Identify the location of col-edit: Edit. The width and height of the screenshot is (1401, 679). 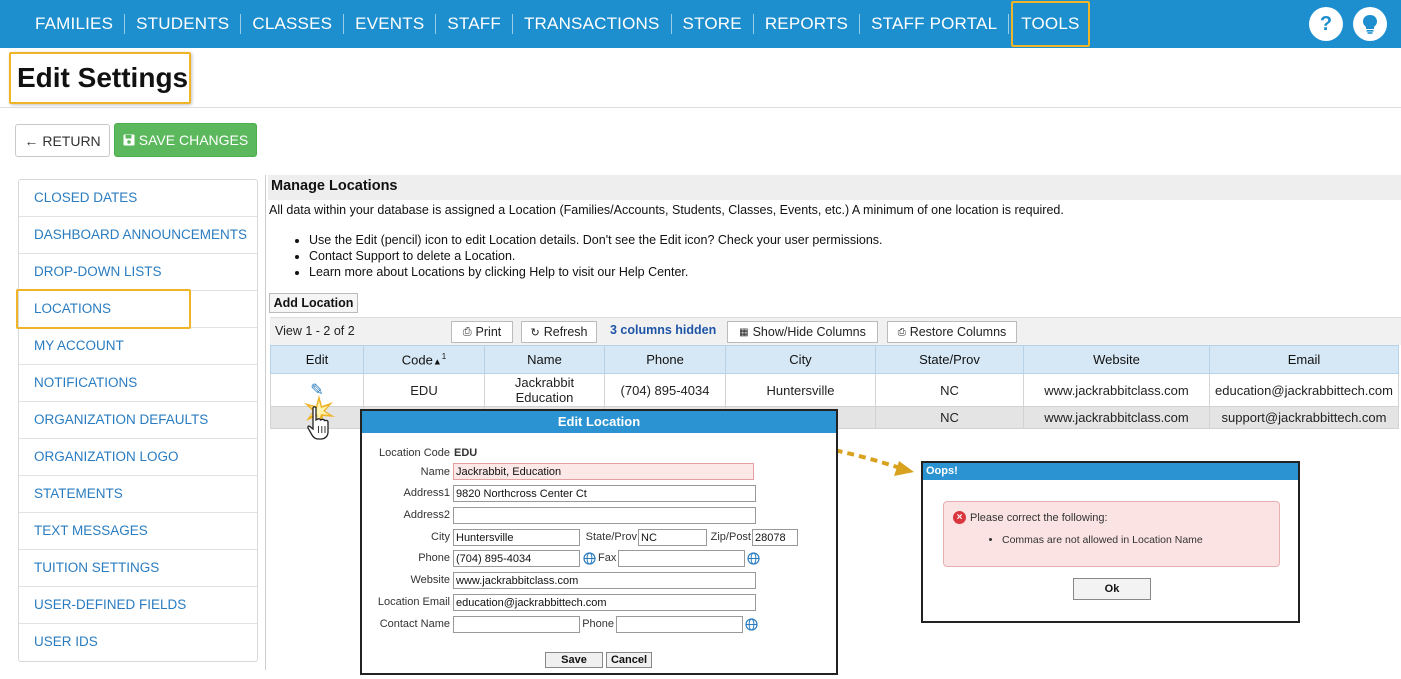
(317, 359).